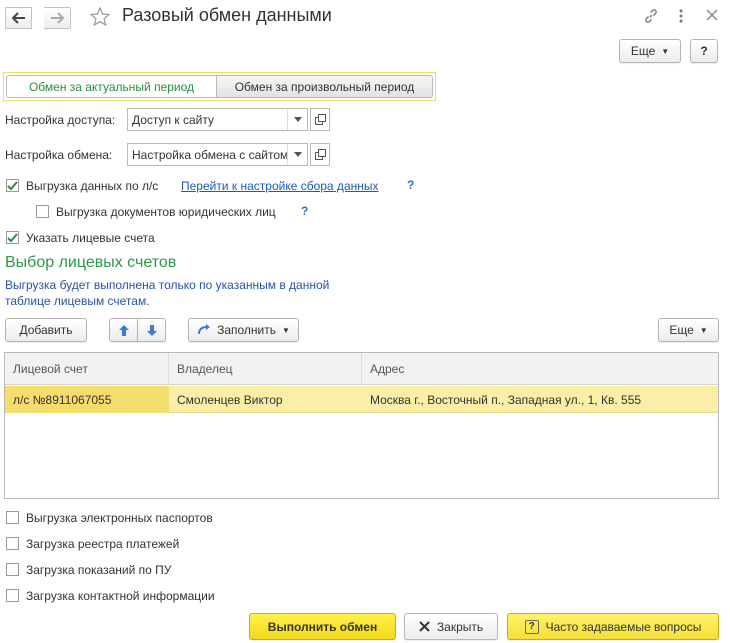  I want to click on upload-legal-docs-label: Выгрузка документов юридических лиц, so click(166, 212).